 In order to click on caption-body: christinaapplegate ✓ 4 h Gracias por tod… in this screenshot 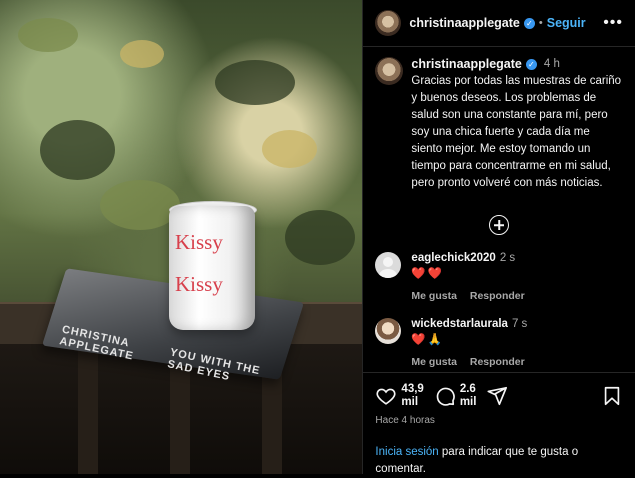, I will do `click(517, 124)`.